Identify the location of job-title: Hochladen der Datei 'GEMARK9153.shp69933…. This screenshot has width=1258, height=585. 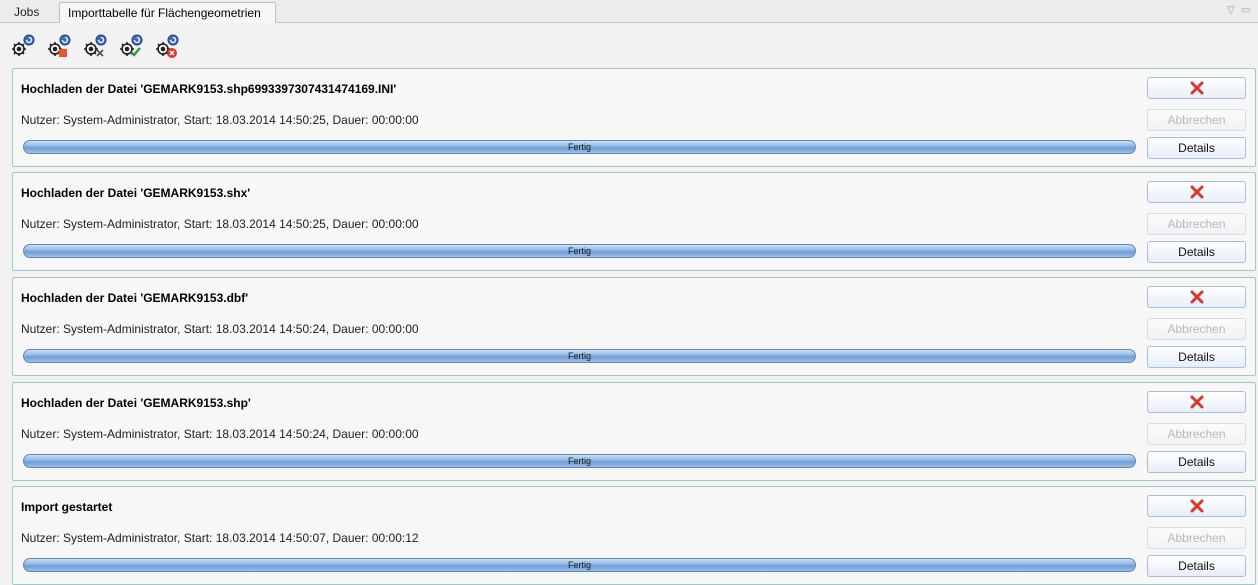
(209, 89).